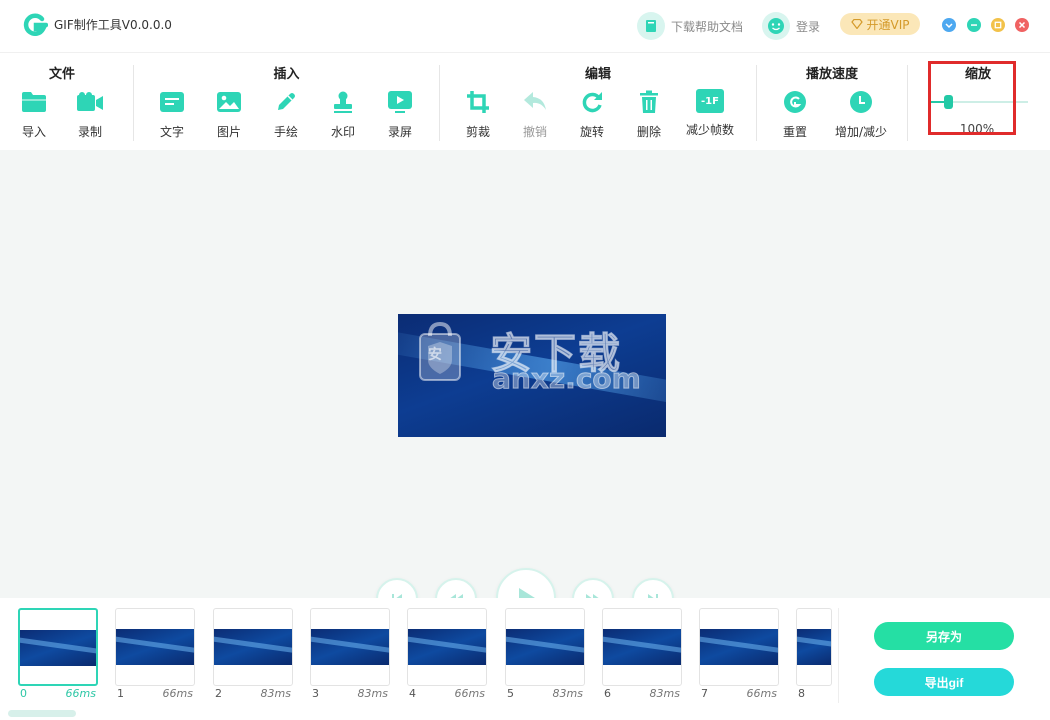 This screenshot has width=1050, height=720. What do you see at coordinates (172, 102) in the screenshot?
I see `text-icon` at bounding box center [172, 102].